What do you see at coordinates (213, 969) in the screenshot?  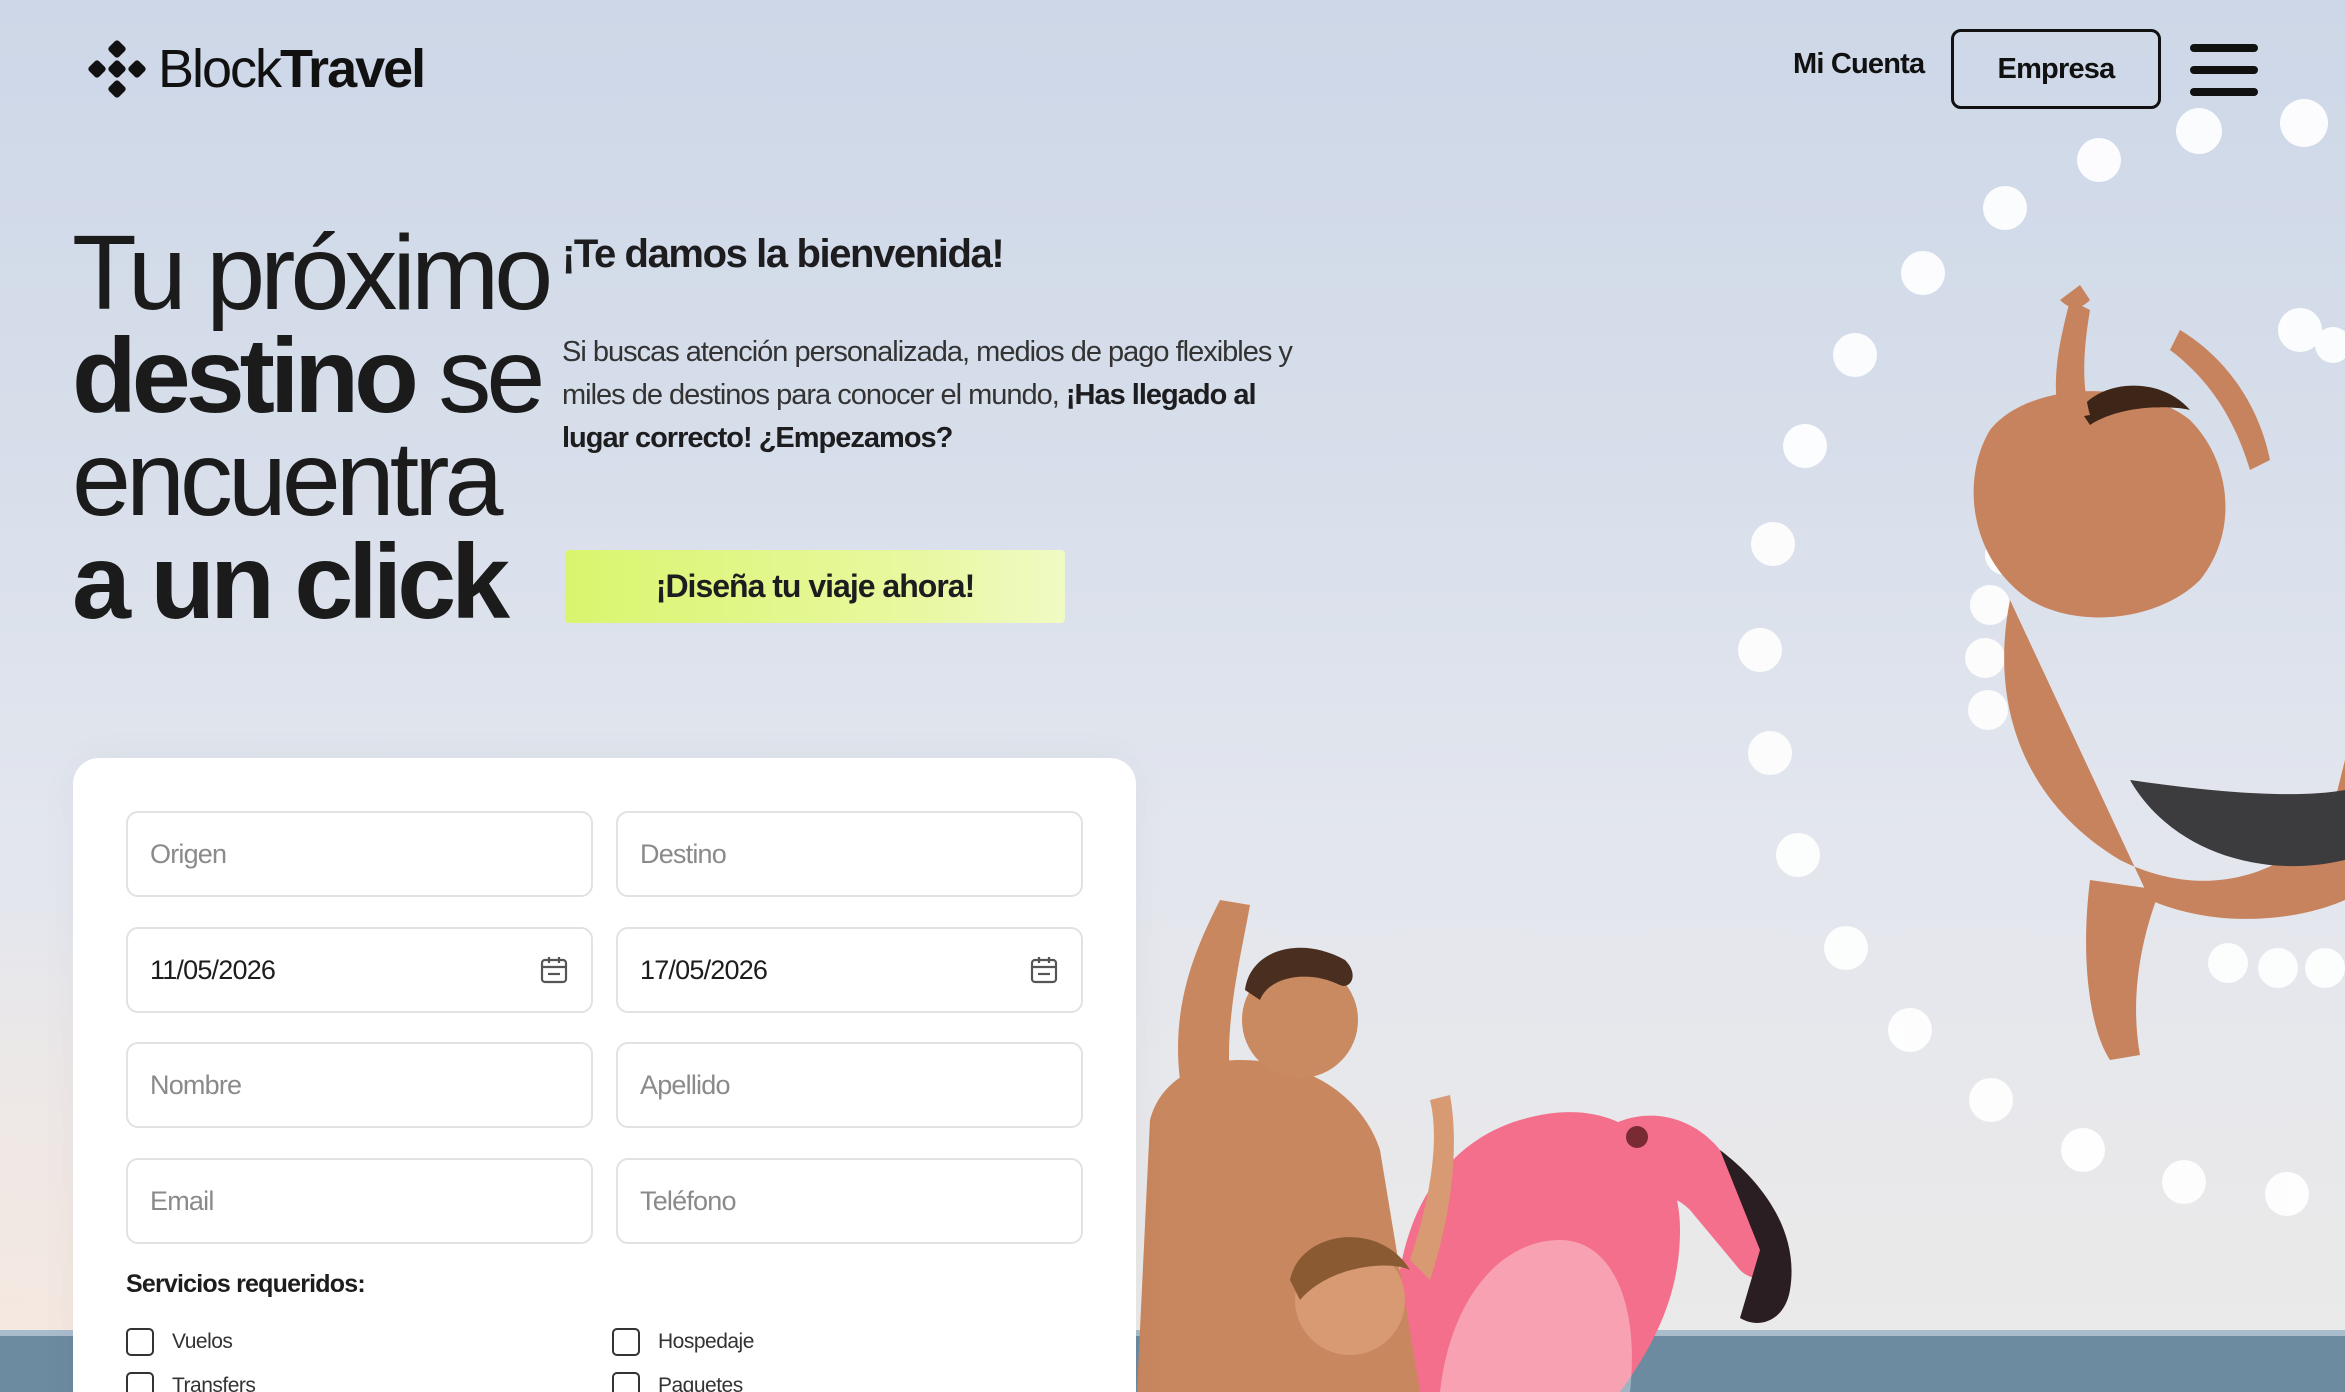 I see `start-date-value: 11/05/2026` at bounding box center [213, 969].